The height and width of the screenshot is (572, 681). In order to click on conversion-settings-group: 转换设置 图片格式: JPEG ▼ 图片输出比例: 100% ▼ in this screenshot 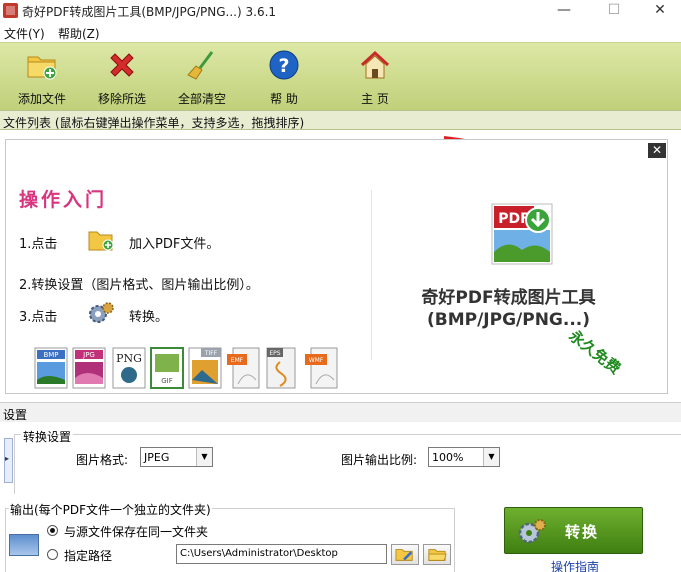, I will do `click(347, 461)`.